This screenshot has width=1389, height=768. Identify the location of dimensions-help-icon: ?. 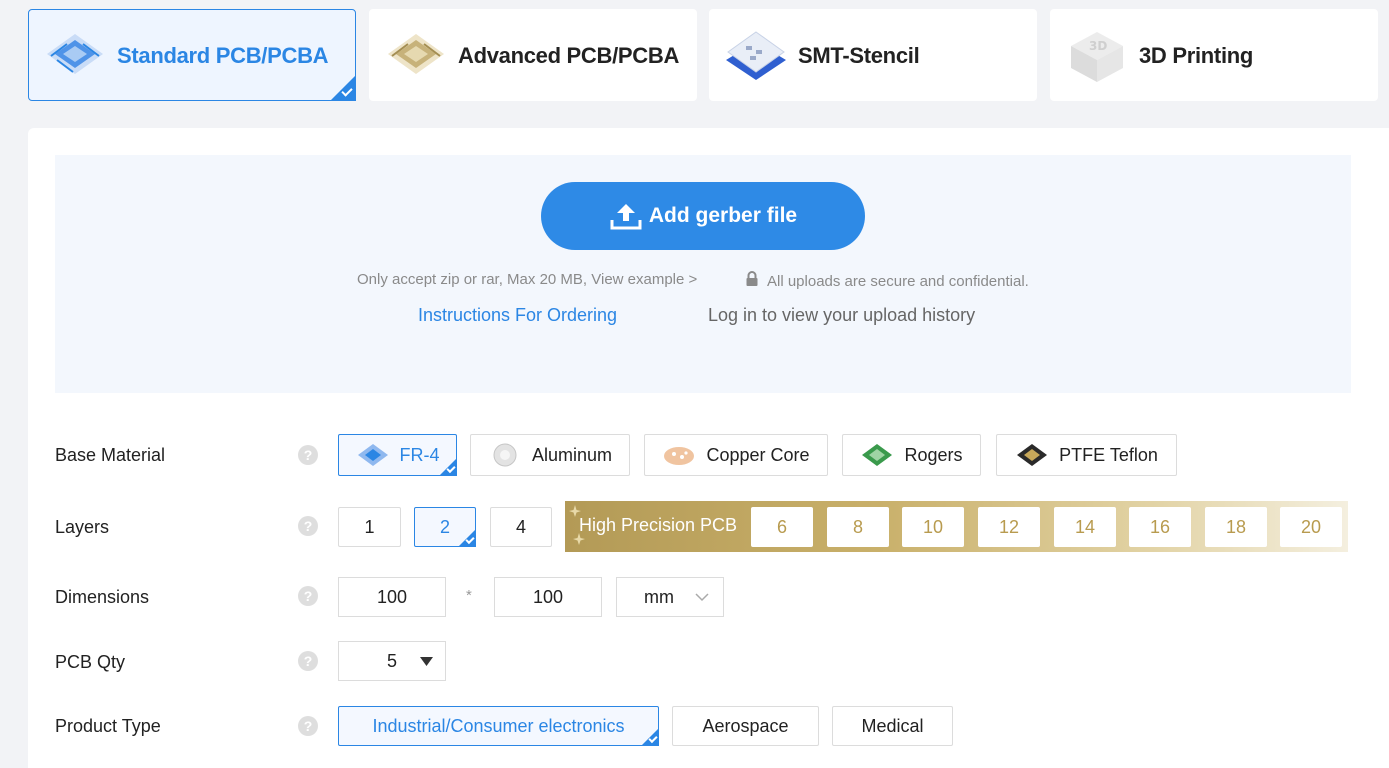
(308, 596).